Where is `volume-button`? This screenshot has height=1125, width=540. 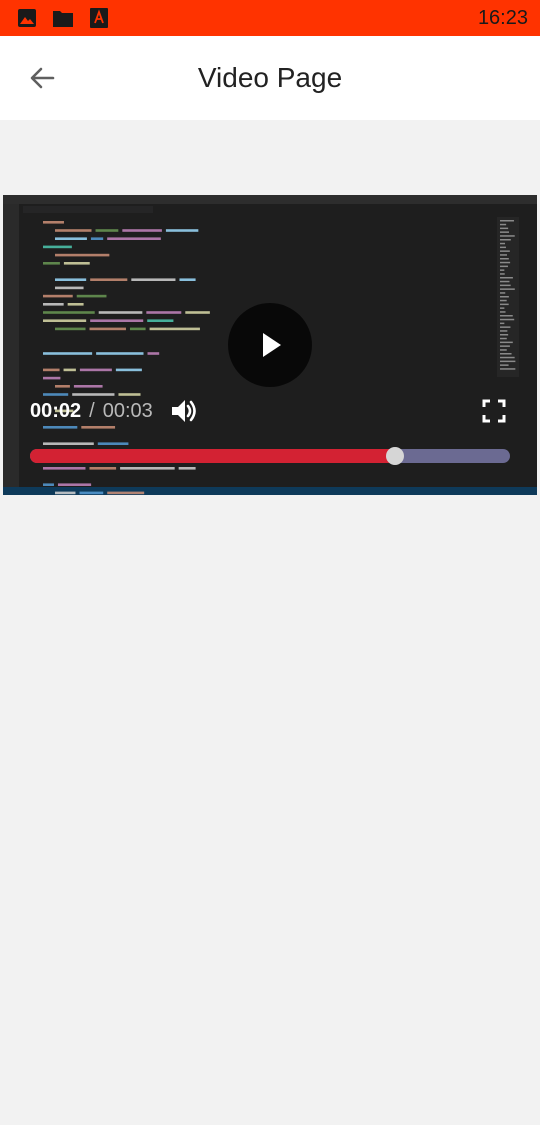
volume-button is located at coordinates (184, 411).